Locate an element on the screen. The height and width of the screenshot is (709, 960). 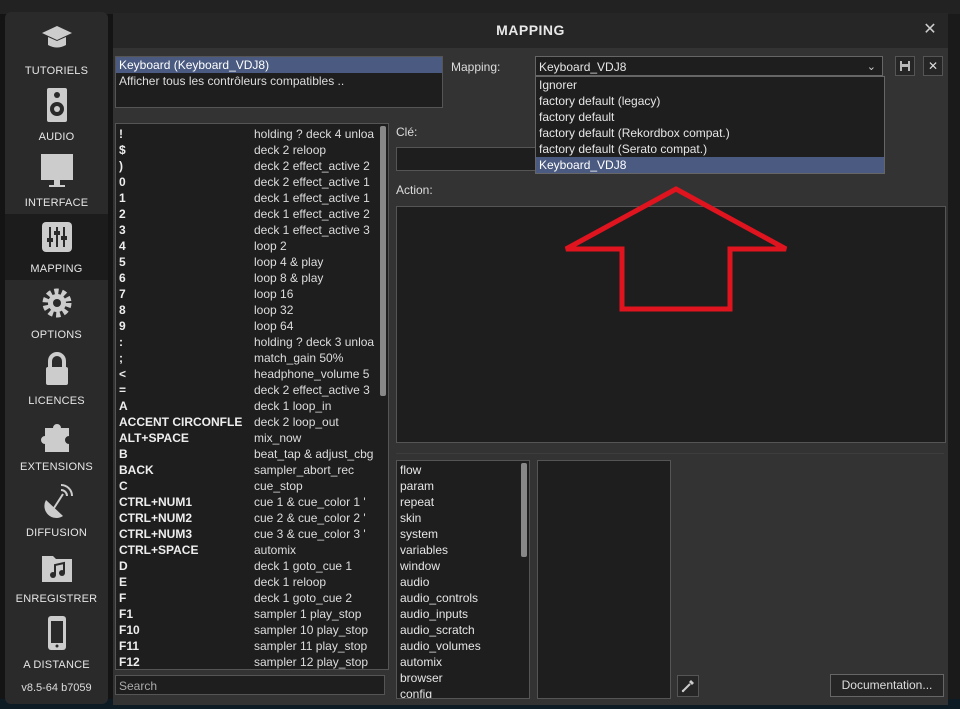
key-mapping-row: 2 deck 1 effect_active 2 is located at coordinates (247, 214).